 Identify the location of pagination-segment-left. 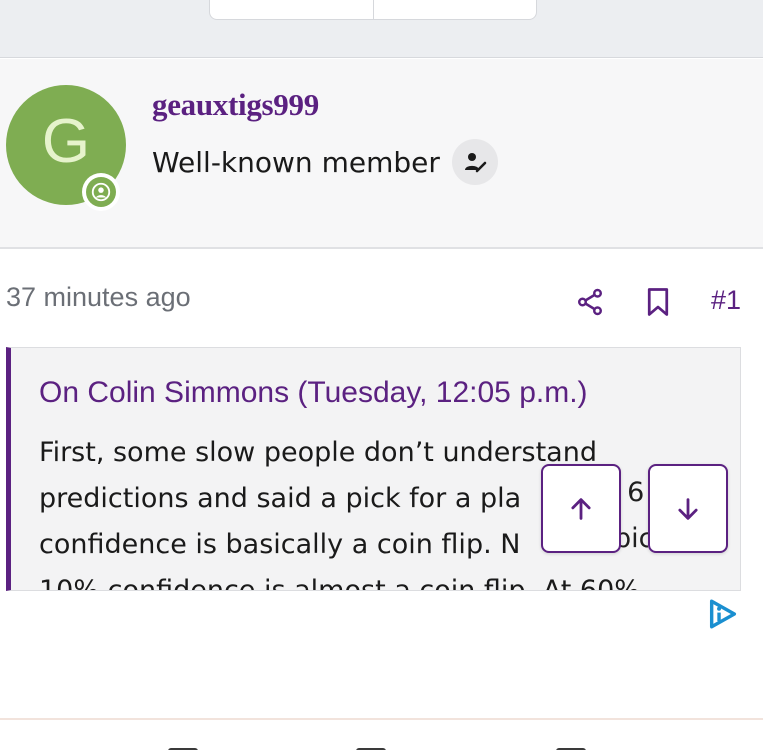
(292, 9).